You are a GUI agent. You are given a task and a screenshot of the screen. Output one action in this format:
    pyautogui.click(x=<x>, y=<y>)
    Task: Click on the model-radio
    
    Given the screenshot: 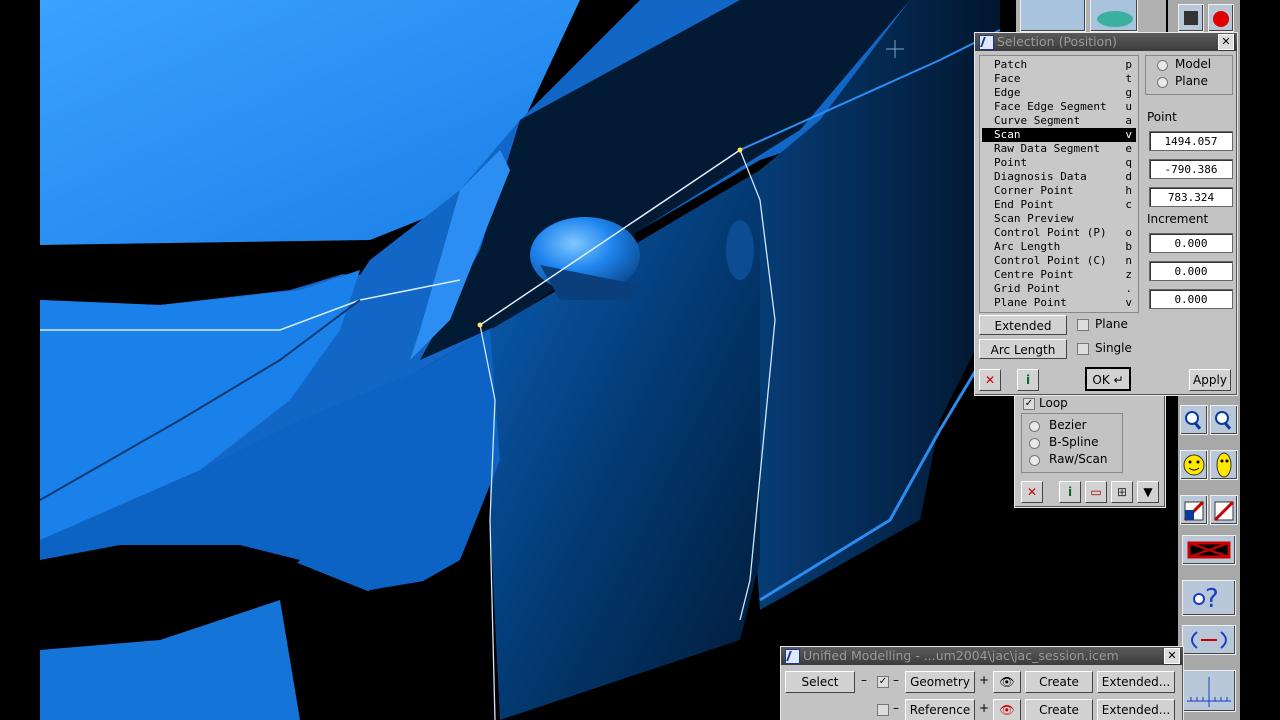 What is the action you would take?
    pyautogui.click(x=1162, y=65)
    